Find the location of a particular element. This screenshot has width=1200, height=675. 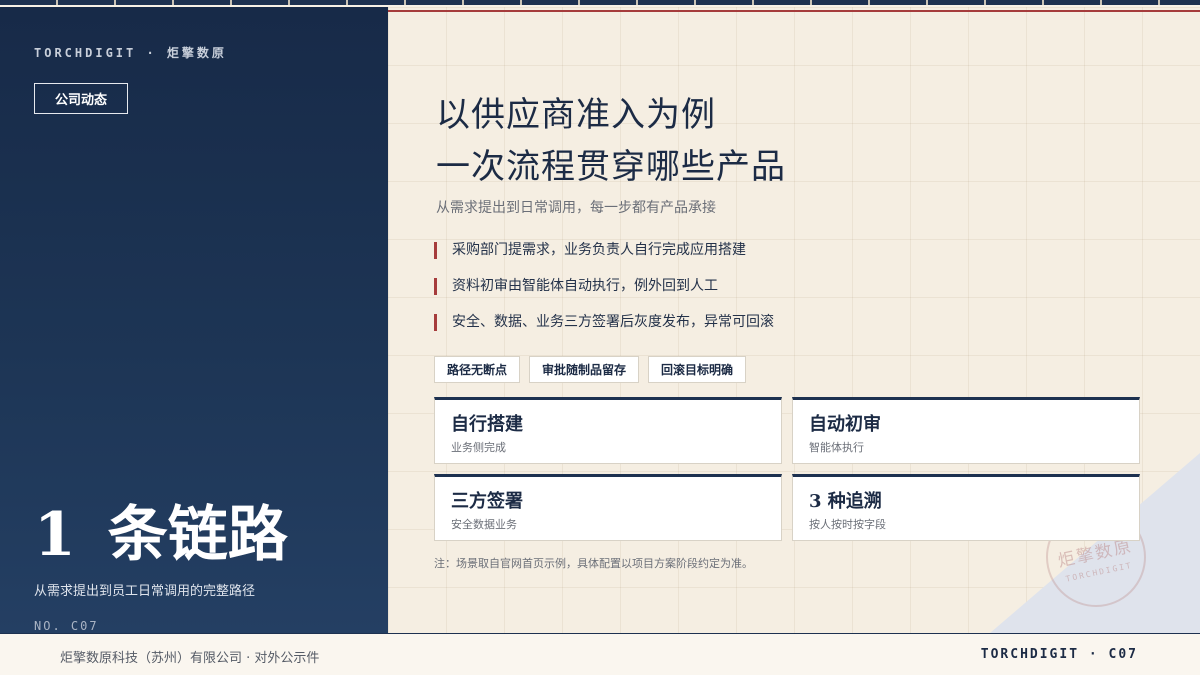

footer: 炬擎数原科技（苏州）有限公司 · 对外公示件 TORCHDIGIT · C07 is located at coordinates (600, 654).